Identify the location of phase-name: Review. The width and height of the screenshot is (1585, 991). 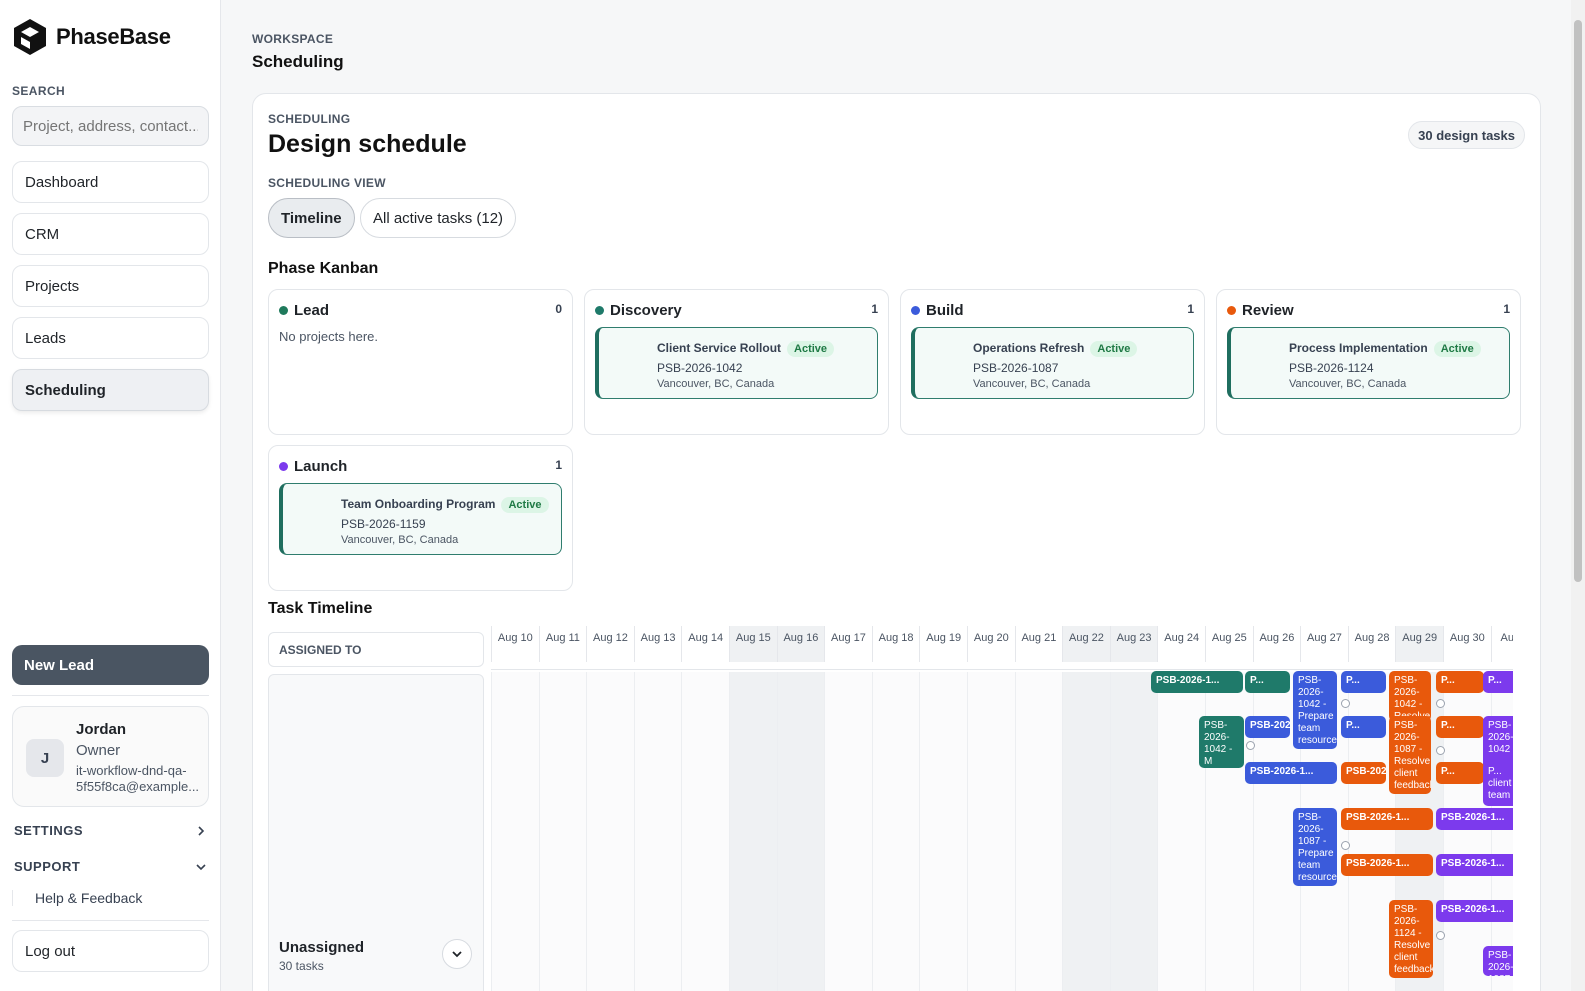
(1268, 310).